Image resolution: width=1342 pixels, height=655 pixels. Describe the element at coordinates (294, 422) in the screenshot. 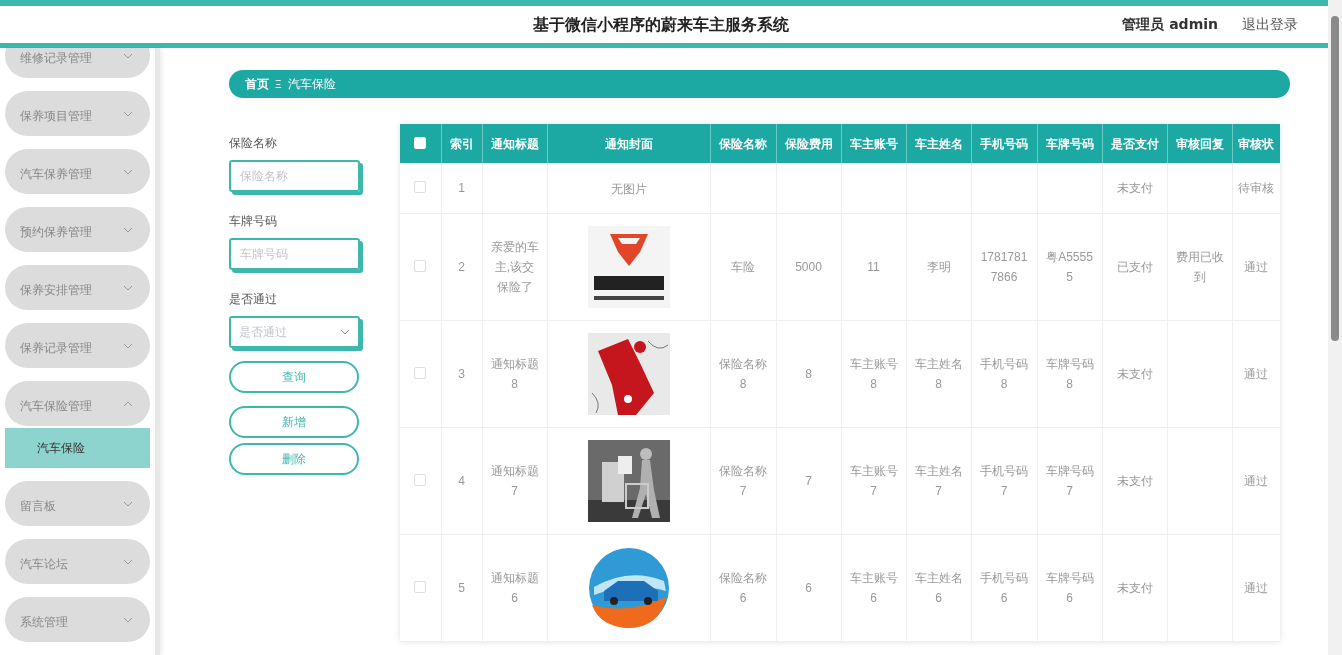

I see `action-button: 新增` at that location.